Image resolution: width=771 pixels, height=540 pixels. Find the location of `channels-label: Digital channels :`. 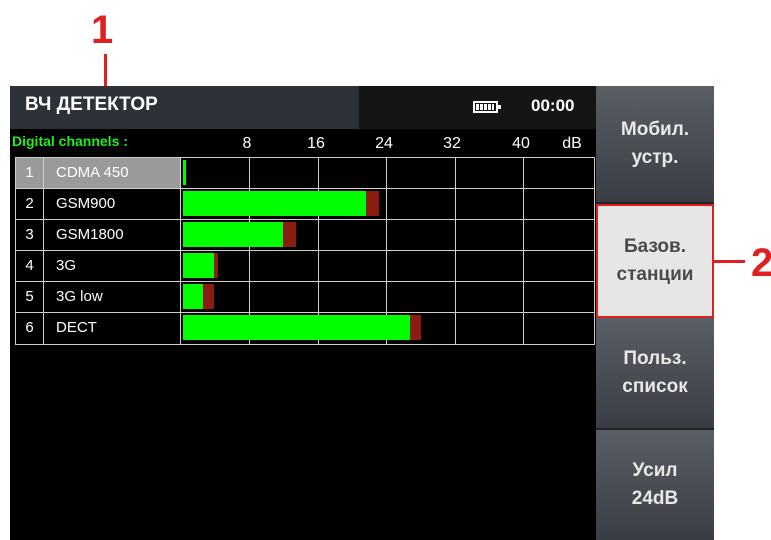

channels-label: Digital channels : is located at coordinates (70, 141).